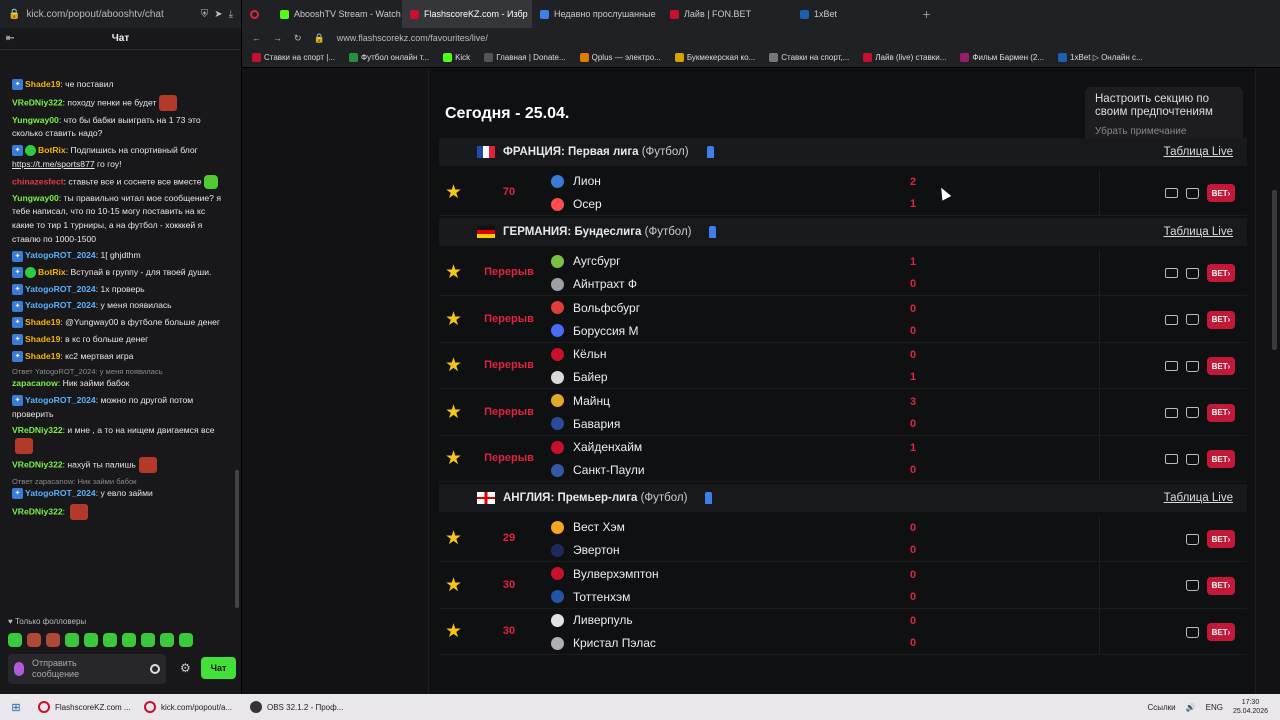 This screenshot has height=720, width=1280. I want to click on home-team: Лион, so click(576, 181).